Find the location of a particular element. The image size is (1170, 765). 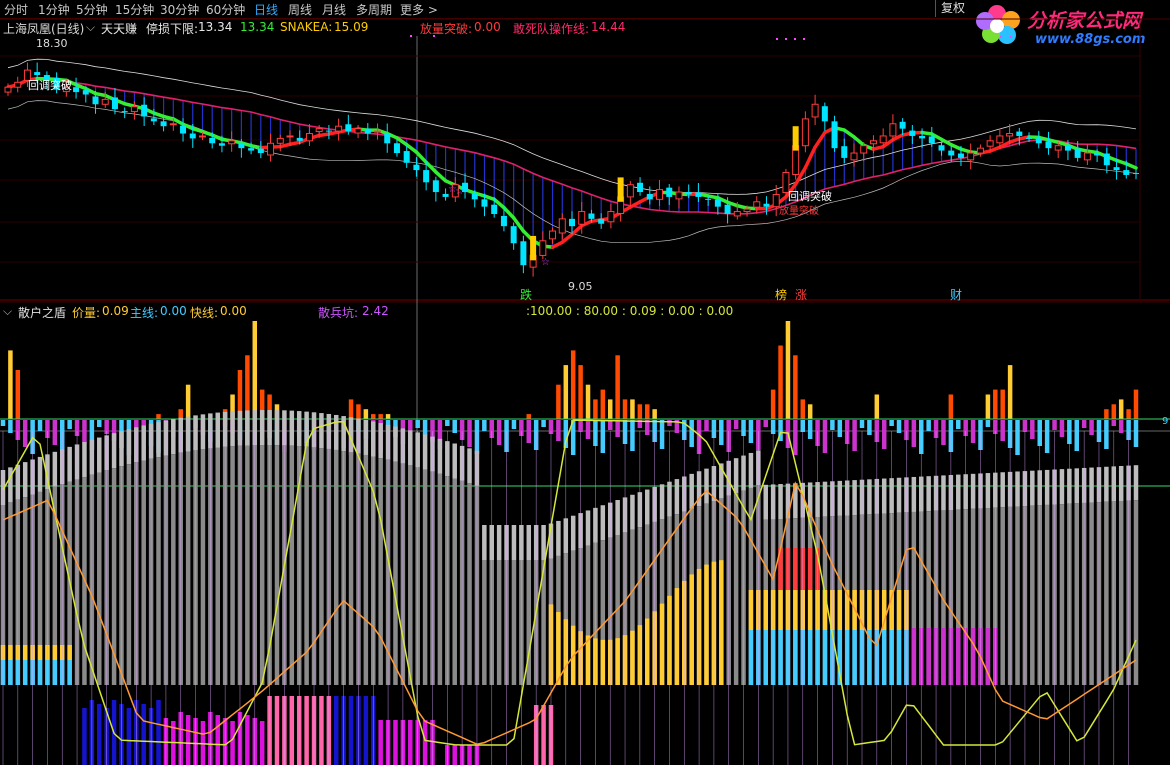

sub-readout: :100.00 : 80.00 : 0.09 : 0.00 : 0.00 is located at coordinates (630, 311).